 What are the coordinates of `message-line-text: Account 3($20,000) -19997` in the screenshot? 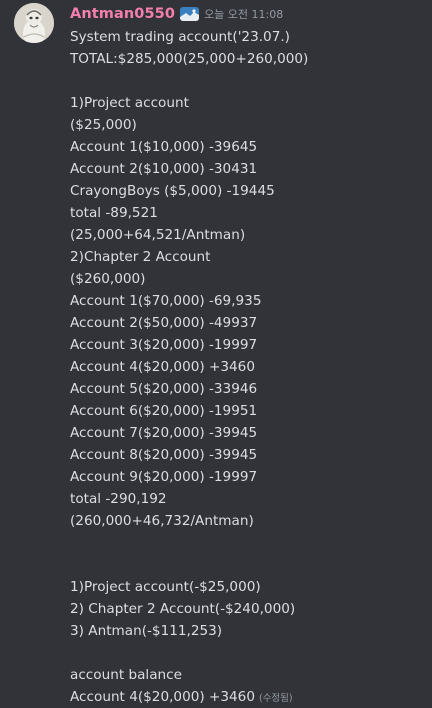 It's located at (164, 345).